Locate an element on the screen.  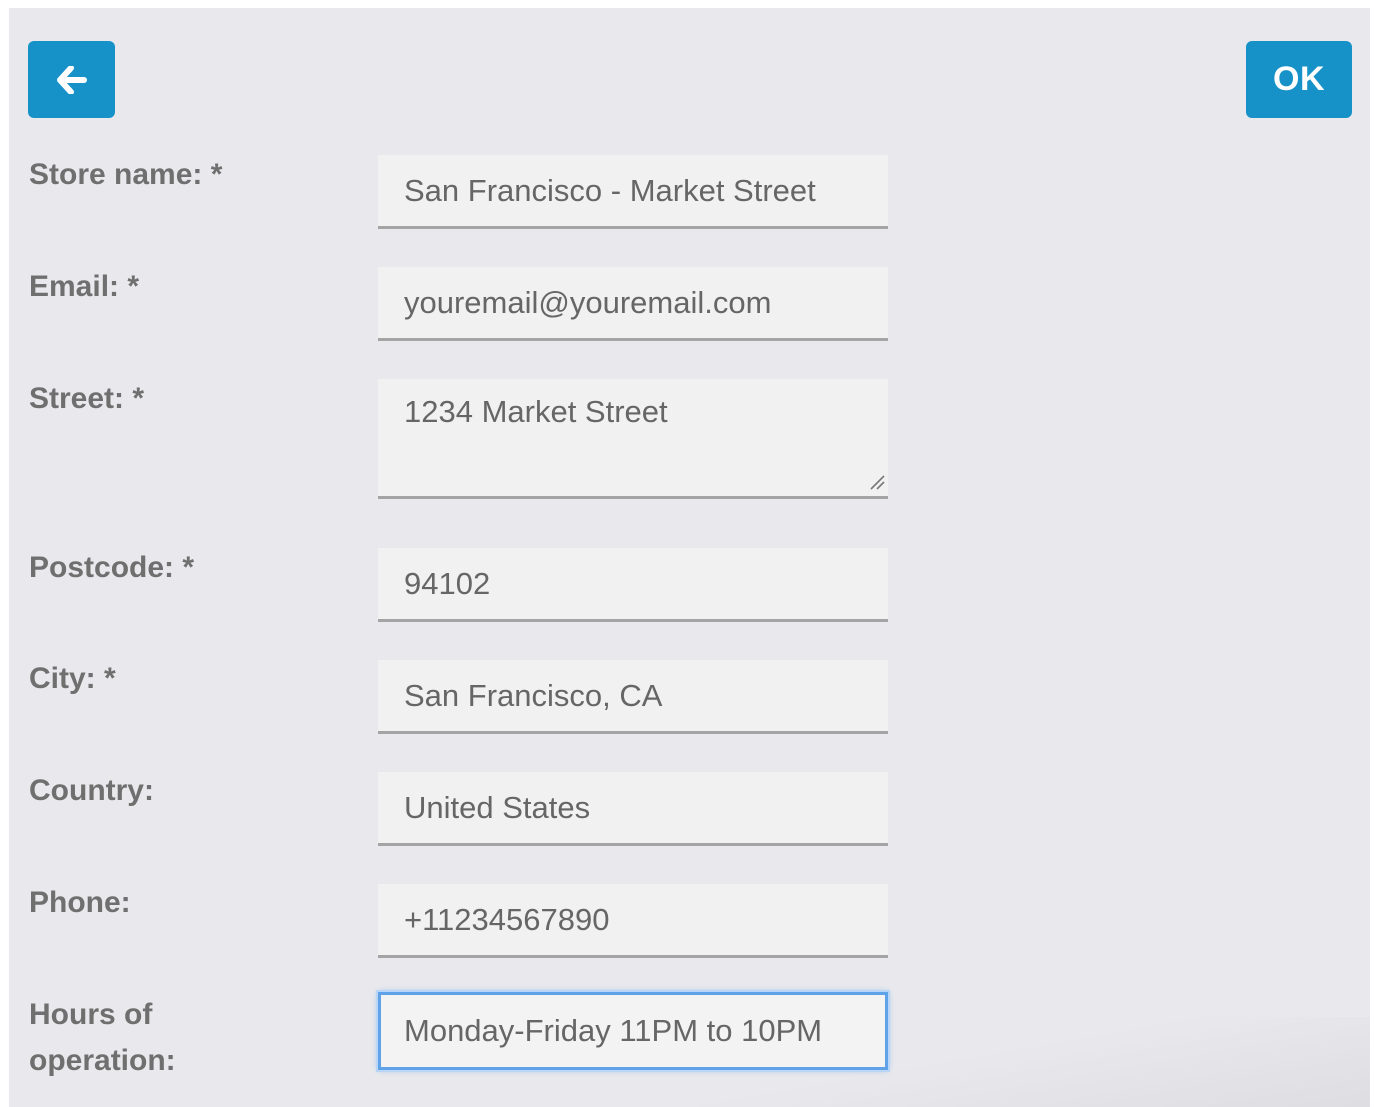
arrow-left-icon is located at coordinates (71, 79).